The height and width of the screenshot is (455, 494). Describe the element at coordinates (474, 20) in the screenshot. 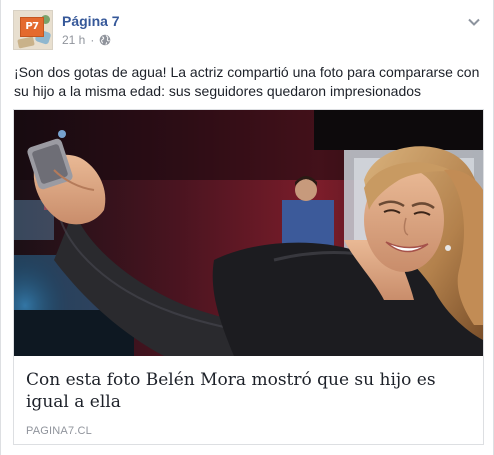

I see `chevron-down-icon` at that location.